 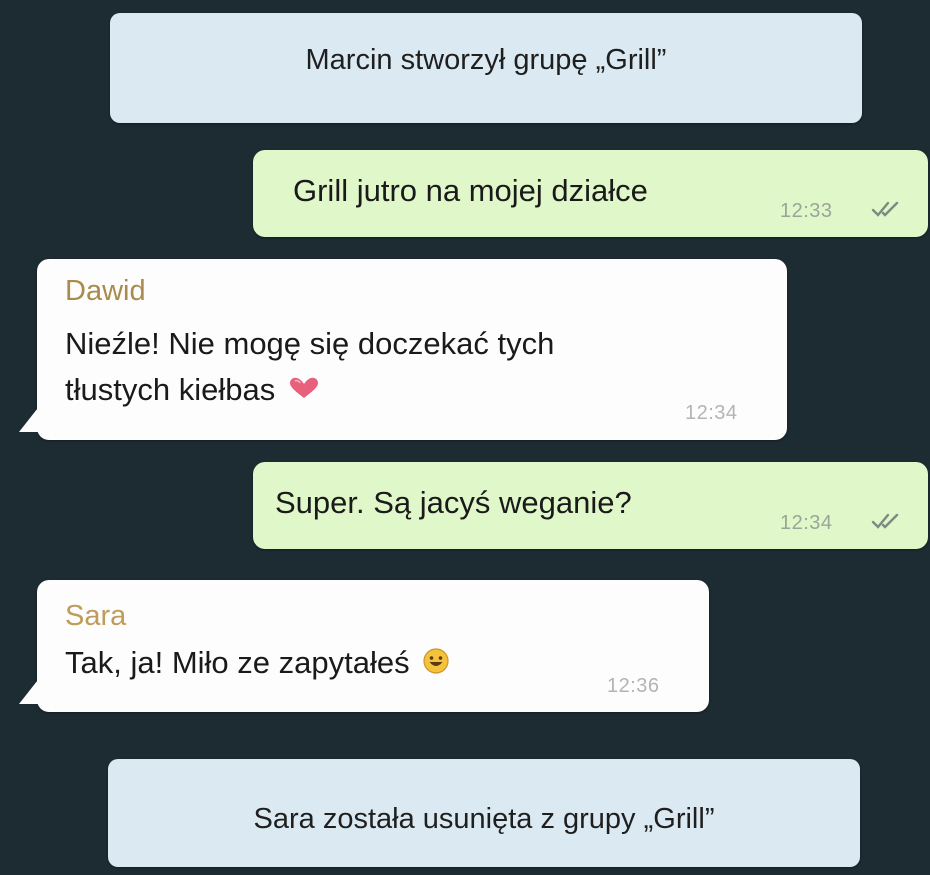 What do you see at coordinates (96, 616) in the screenshot?
I see `message-sender: Sara` at bounding box center [96, 616].